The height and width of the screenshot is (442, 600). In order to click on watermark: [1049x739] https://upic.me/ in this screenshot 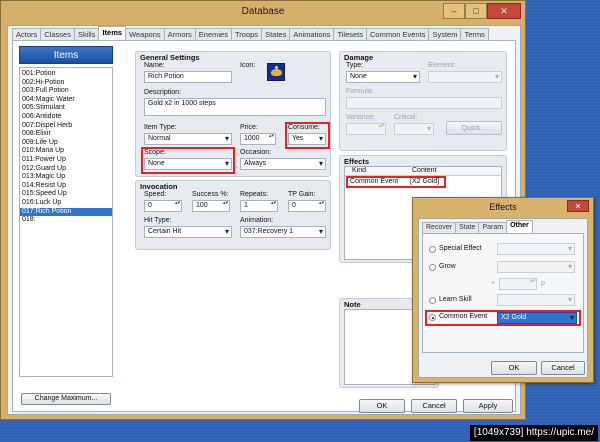, I will do `click(533, 433)`.